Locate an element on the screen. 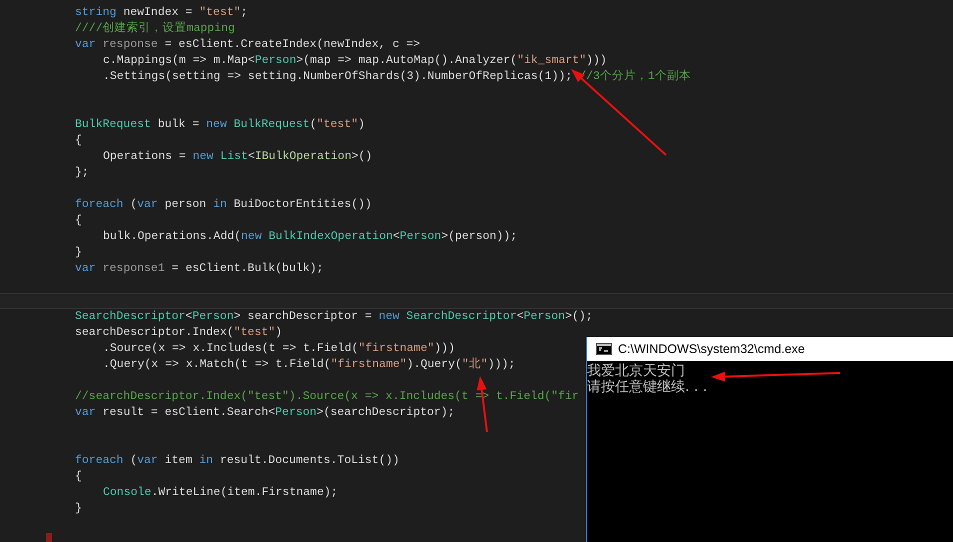 This screenshot has height=542, width=953. code-line: bulk.Operations.Add(new BulkIndexOperation<Person>(person)); is located at coordinates (310, 237).